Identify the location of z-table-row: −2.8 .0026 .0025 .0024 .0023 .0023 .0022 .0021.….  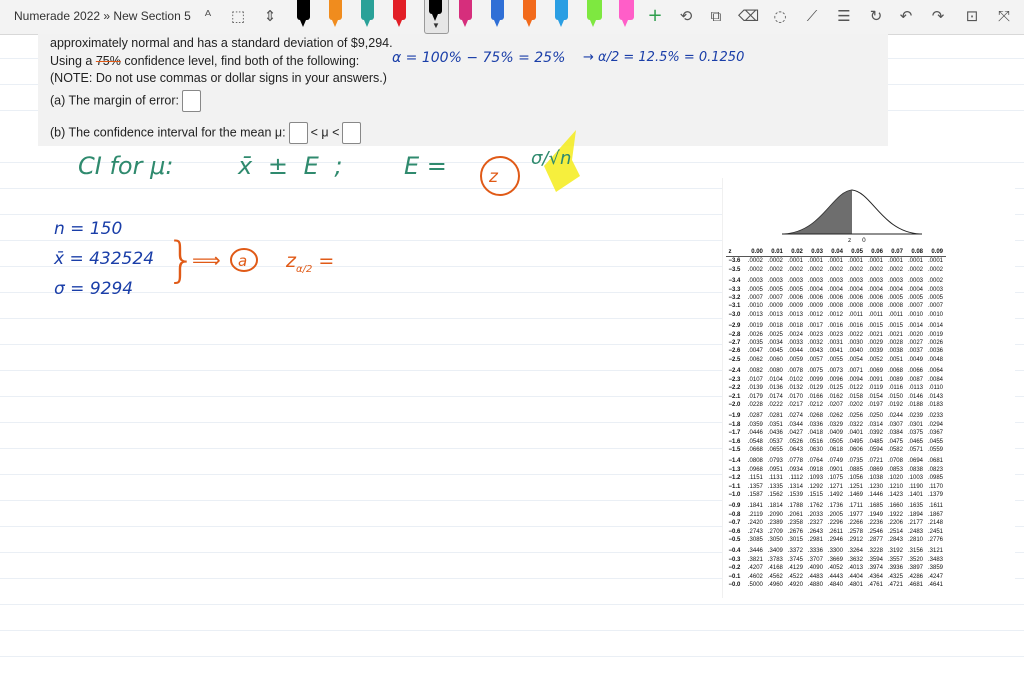
(836, 335).